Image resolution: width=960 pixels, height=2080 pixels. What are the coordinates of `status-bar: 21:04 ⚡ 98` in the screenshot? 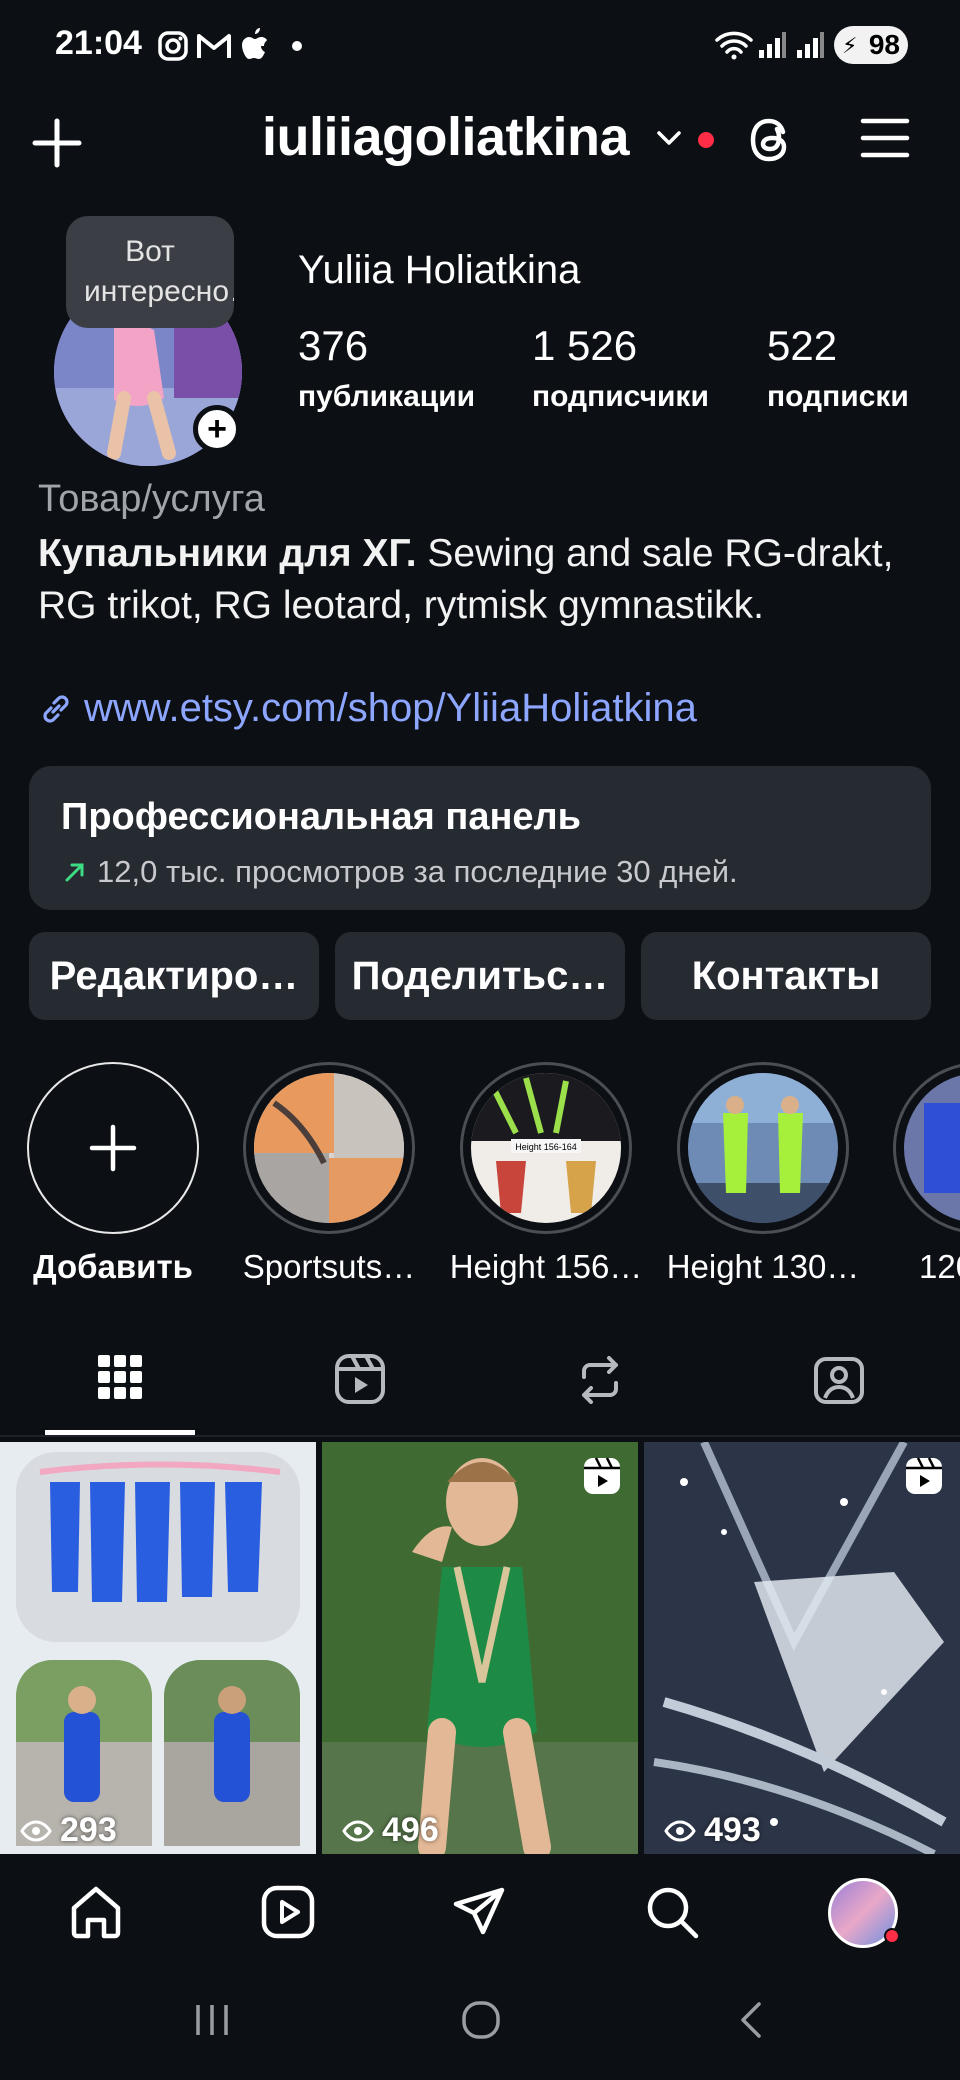 It's located at (480, 45).